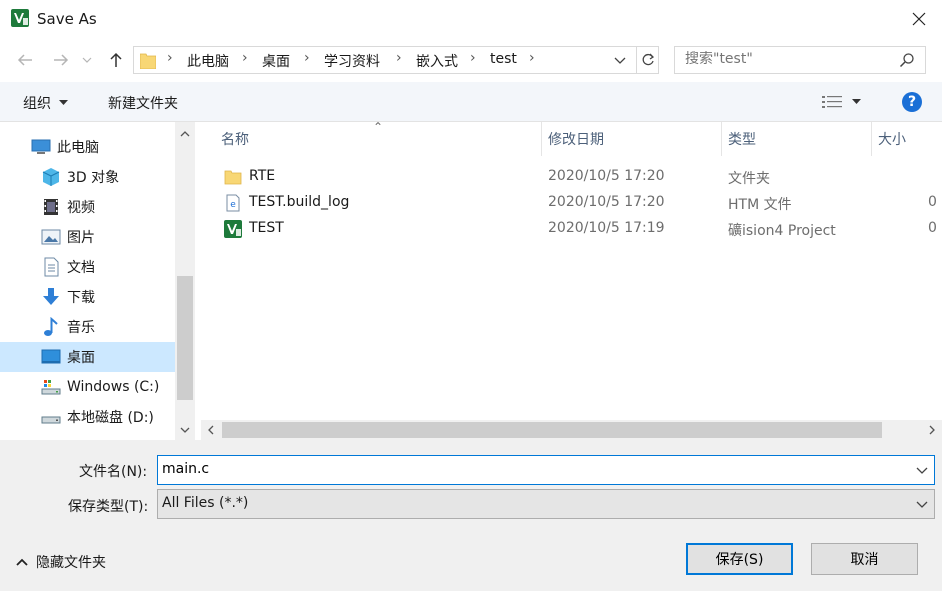  I want to click on sidebar-item-drive-c: Windows (C:), so click(87, 387).